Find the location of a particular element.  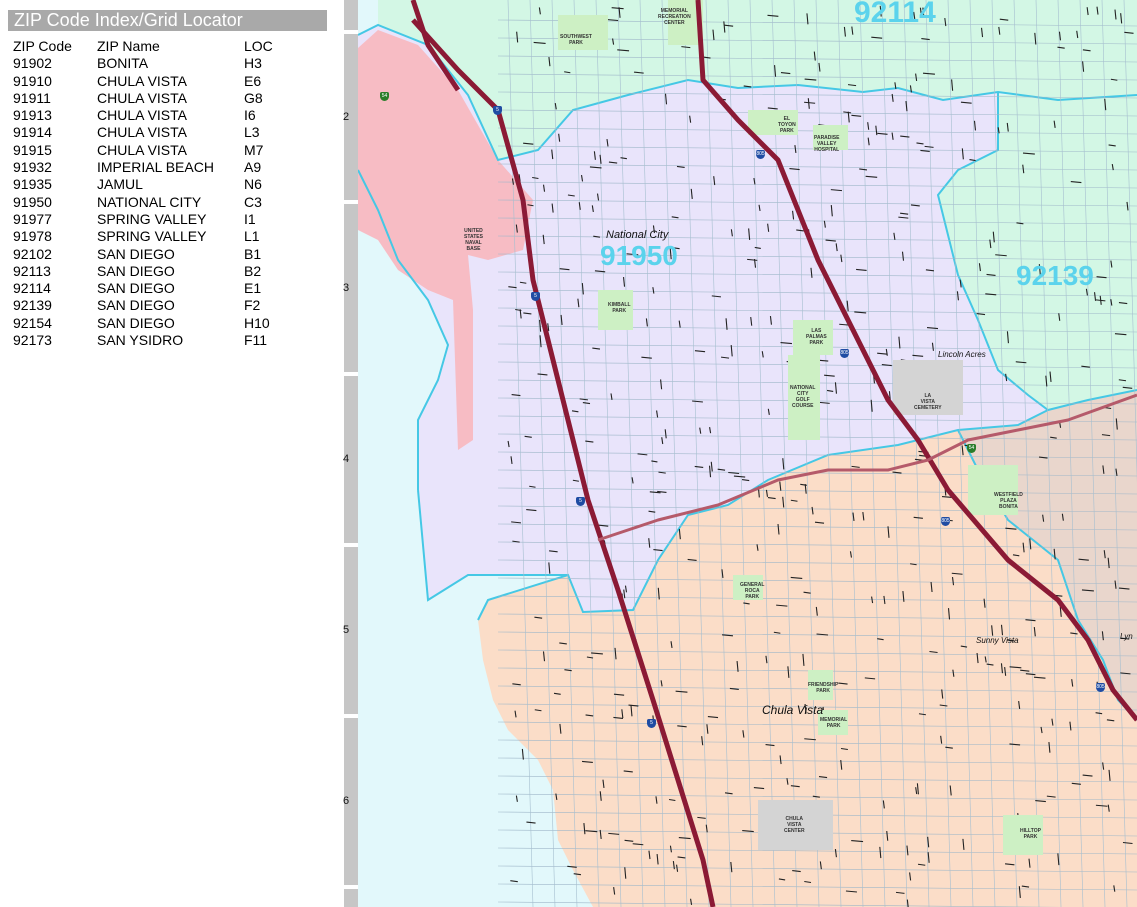

place-chula-vista: Chula Vista is located at coordinates (793, 710).